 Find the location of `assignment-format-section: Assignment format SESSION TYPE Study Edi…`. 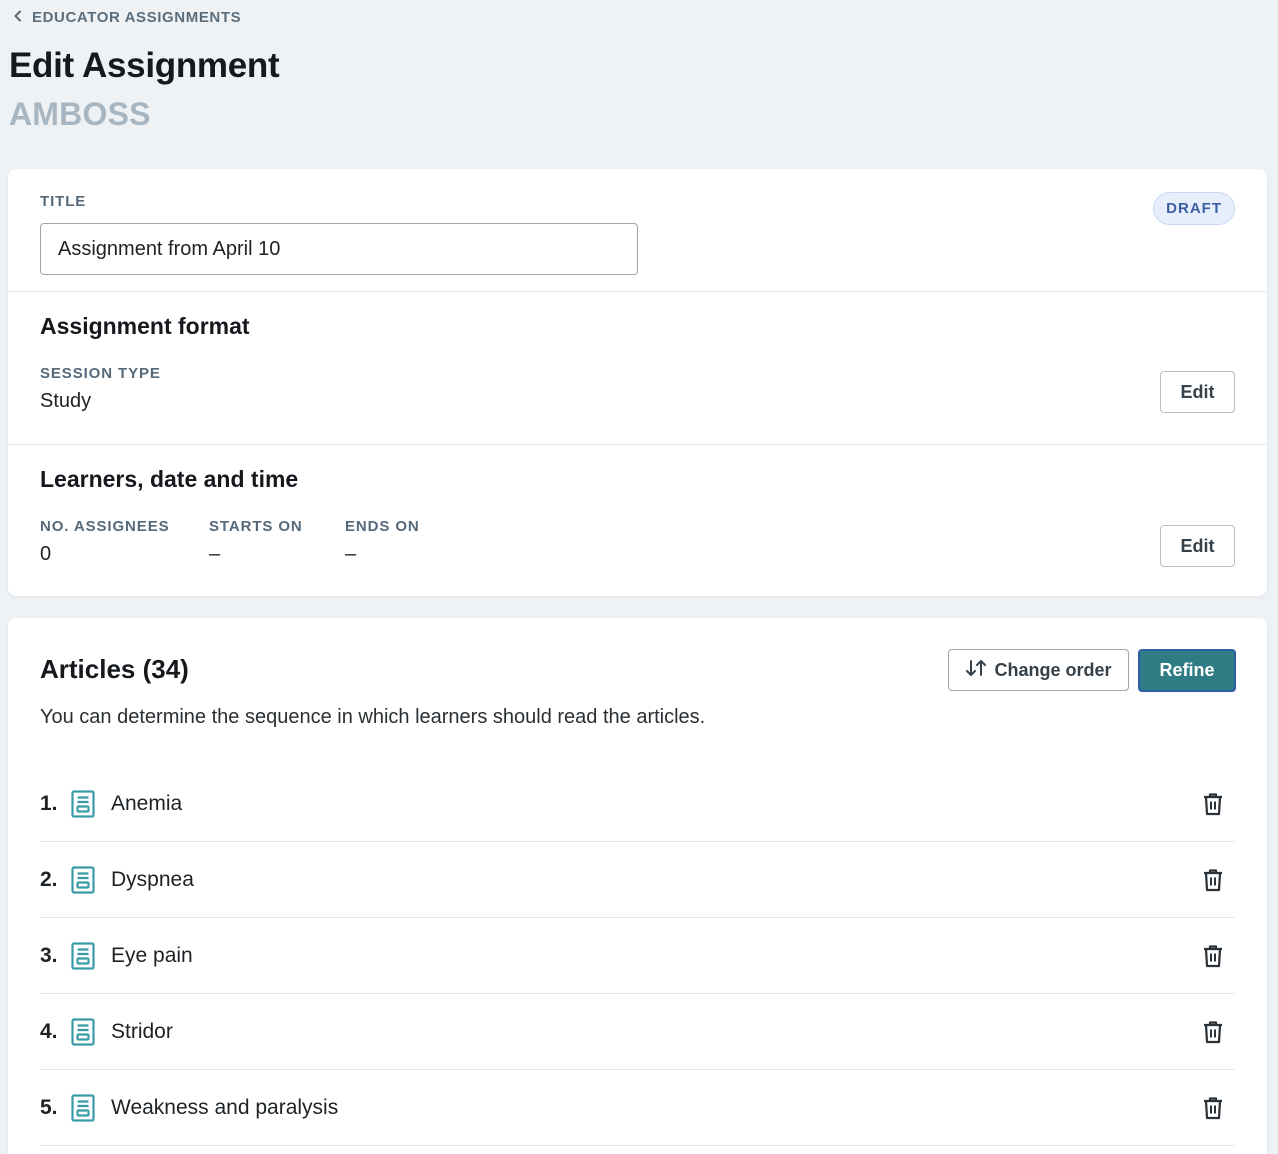

assignment-format-section: Assignment format SESSION TYPE Study Edi… is located at coordinates (637, 368).